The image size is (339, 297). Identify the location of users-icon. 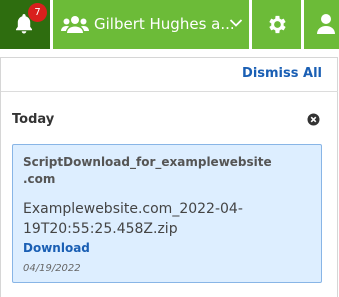
(75, 24).